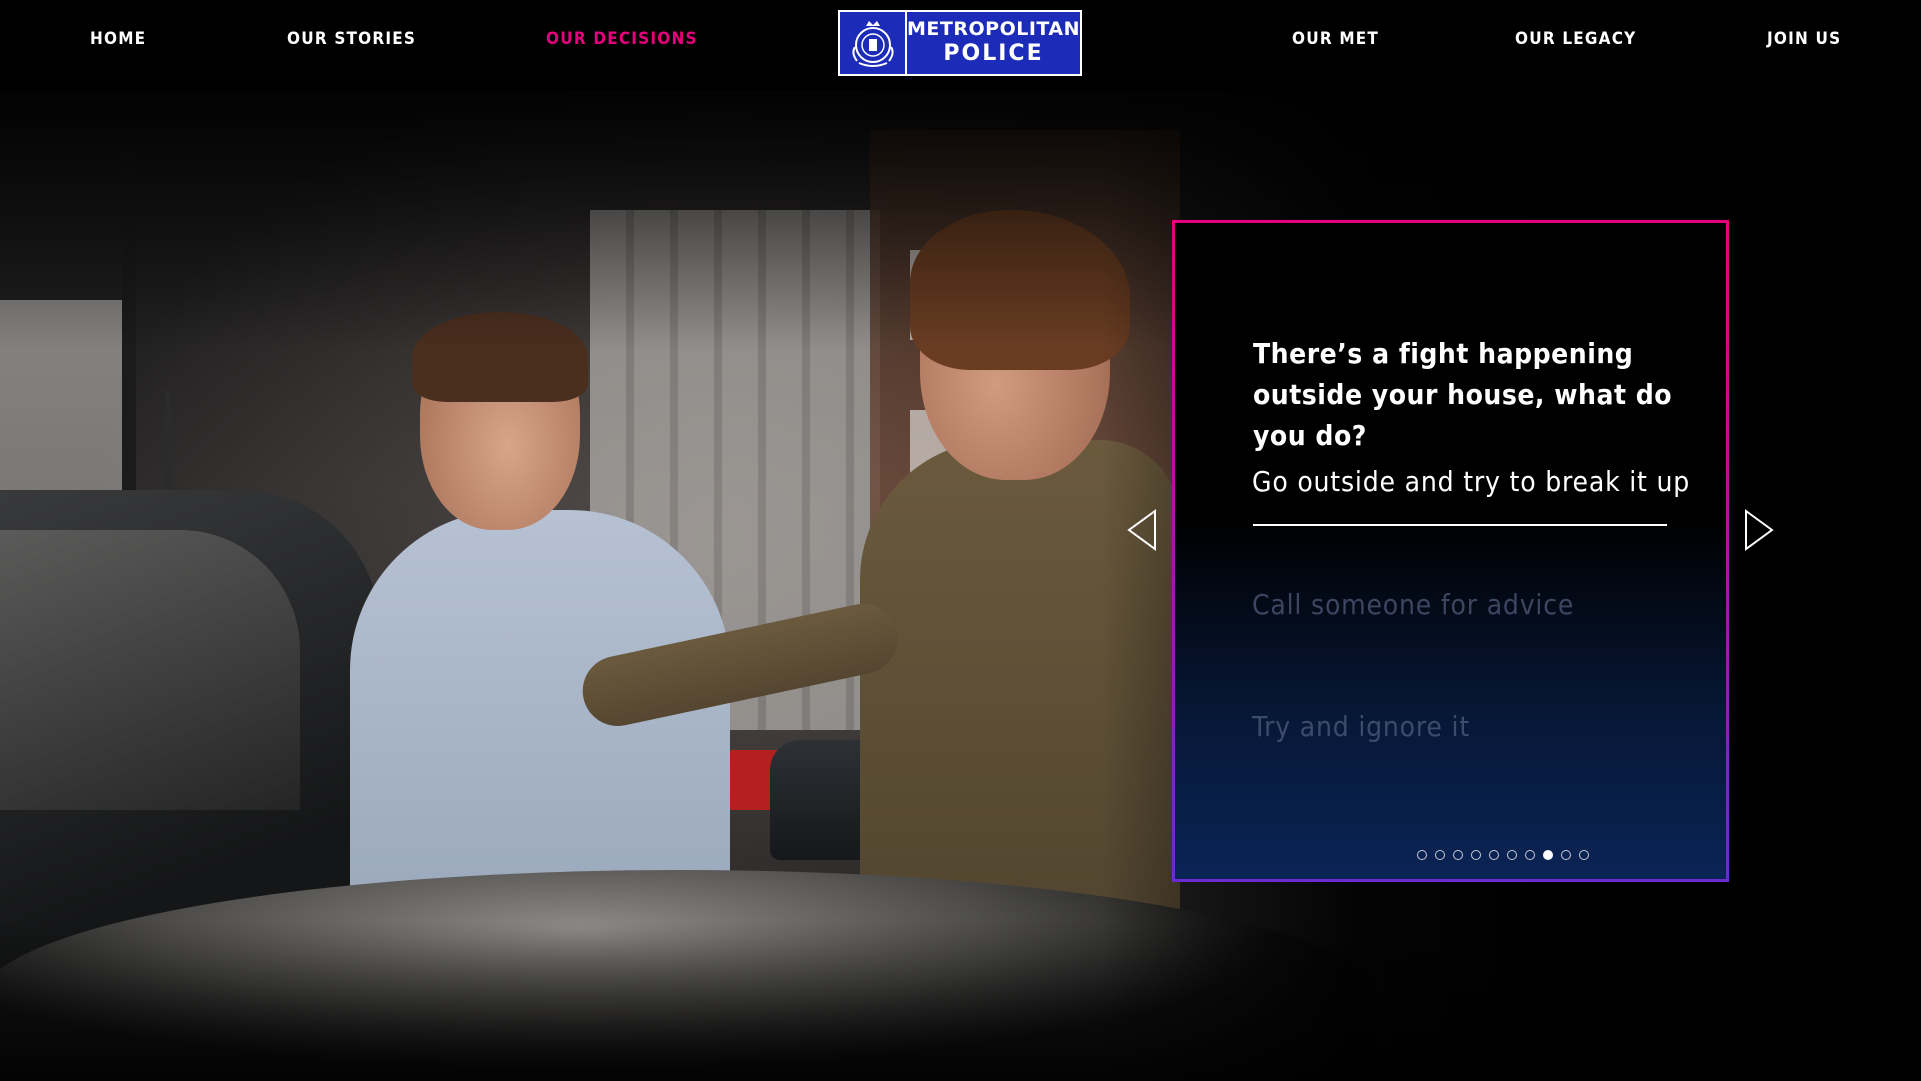 Image resolution: width=1921 pixels, height=1081 pixels. I want to click on answer-option-3: Try and ignore it, so click(1361, 726).